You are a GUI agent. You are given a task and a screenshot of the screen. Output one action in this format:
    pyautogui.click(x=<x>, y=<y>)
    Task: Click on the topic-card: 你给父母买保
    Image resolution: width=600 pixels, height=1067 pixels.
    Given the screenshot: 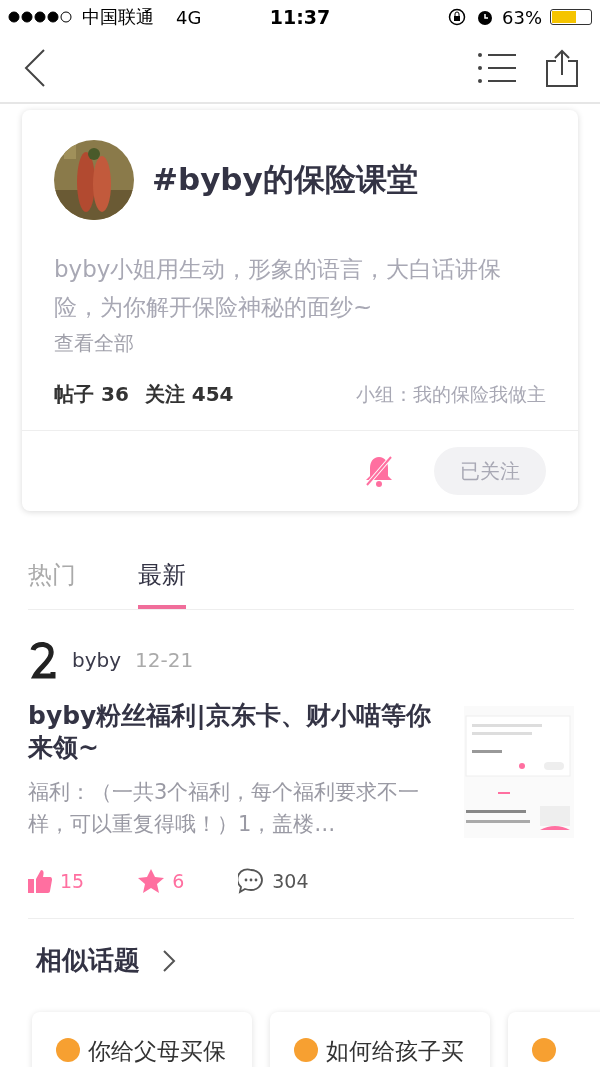 What is the action you would take?
    pyautogui.click(x=142, y=1039)
    